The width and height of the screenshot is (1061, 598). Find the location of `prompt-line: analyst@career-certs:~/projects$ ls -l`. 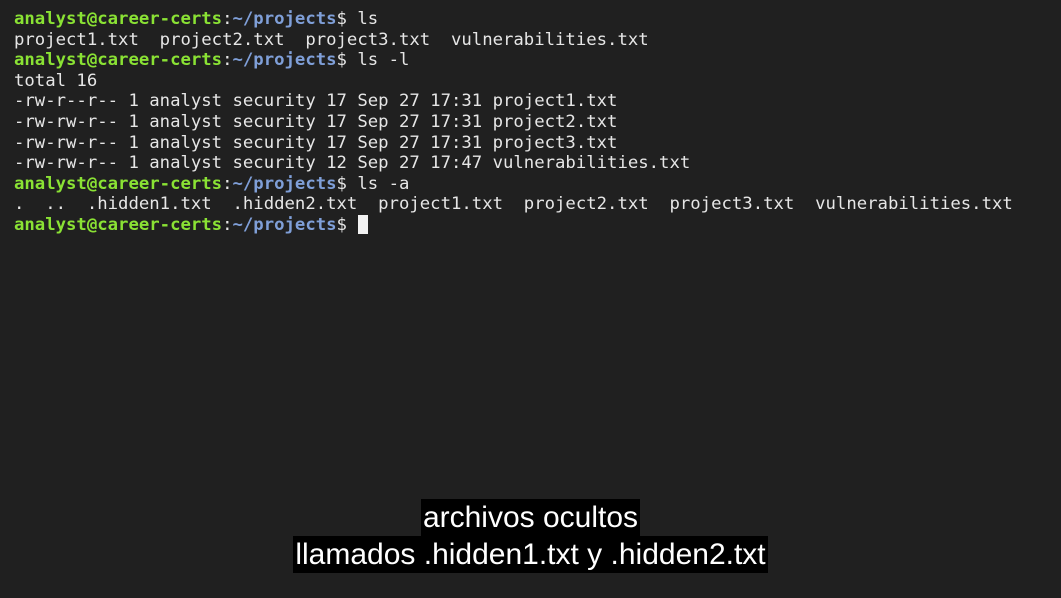

prompt-line: analyst@career-certs:~/projects$ ls -l is located at coordinates (532, 60).